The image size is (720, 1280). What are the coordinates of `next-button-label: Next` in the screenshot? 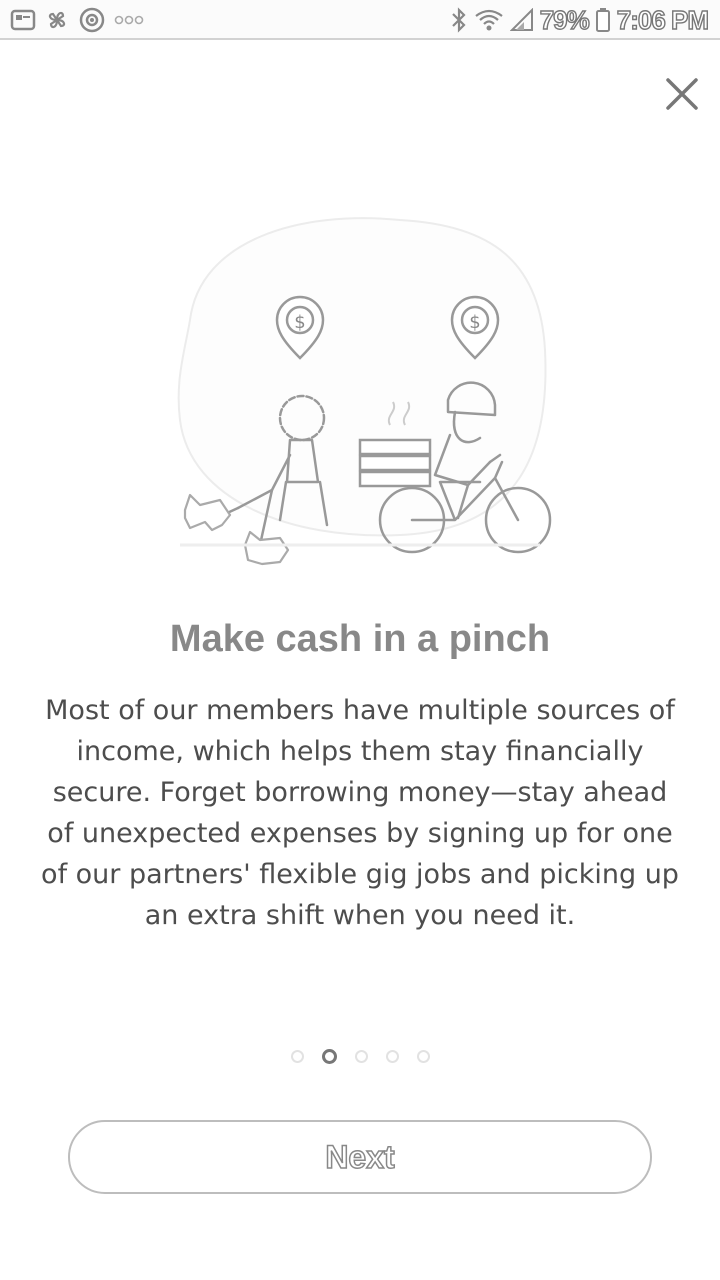 It's located at (360, 1157).